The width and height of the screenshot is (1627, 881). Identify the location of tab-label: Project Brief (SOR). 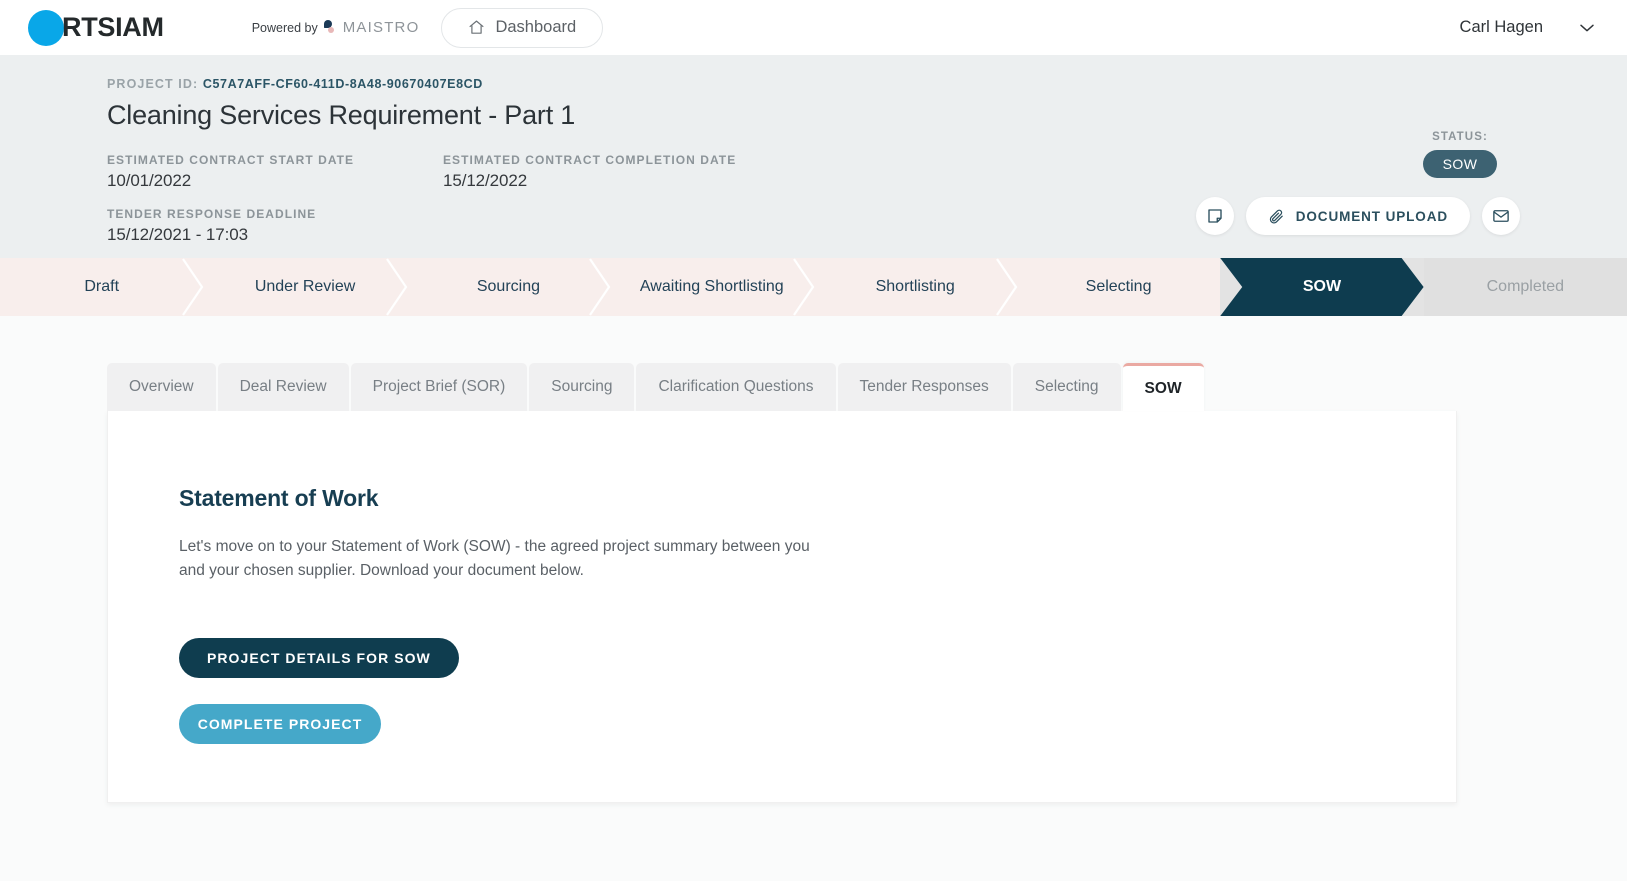
(439, 386).